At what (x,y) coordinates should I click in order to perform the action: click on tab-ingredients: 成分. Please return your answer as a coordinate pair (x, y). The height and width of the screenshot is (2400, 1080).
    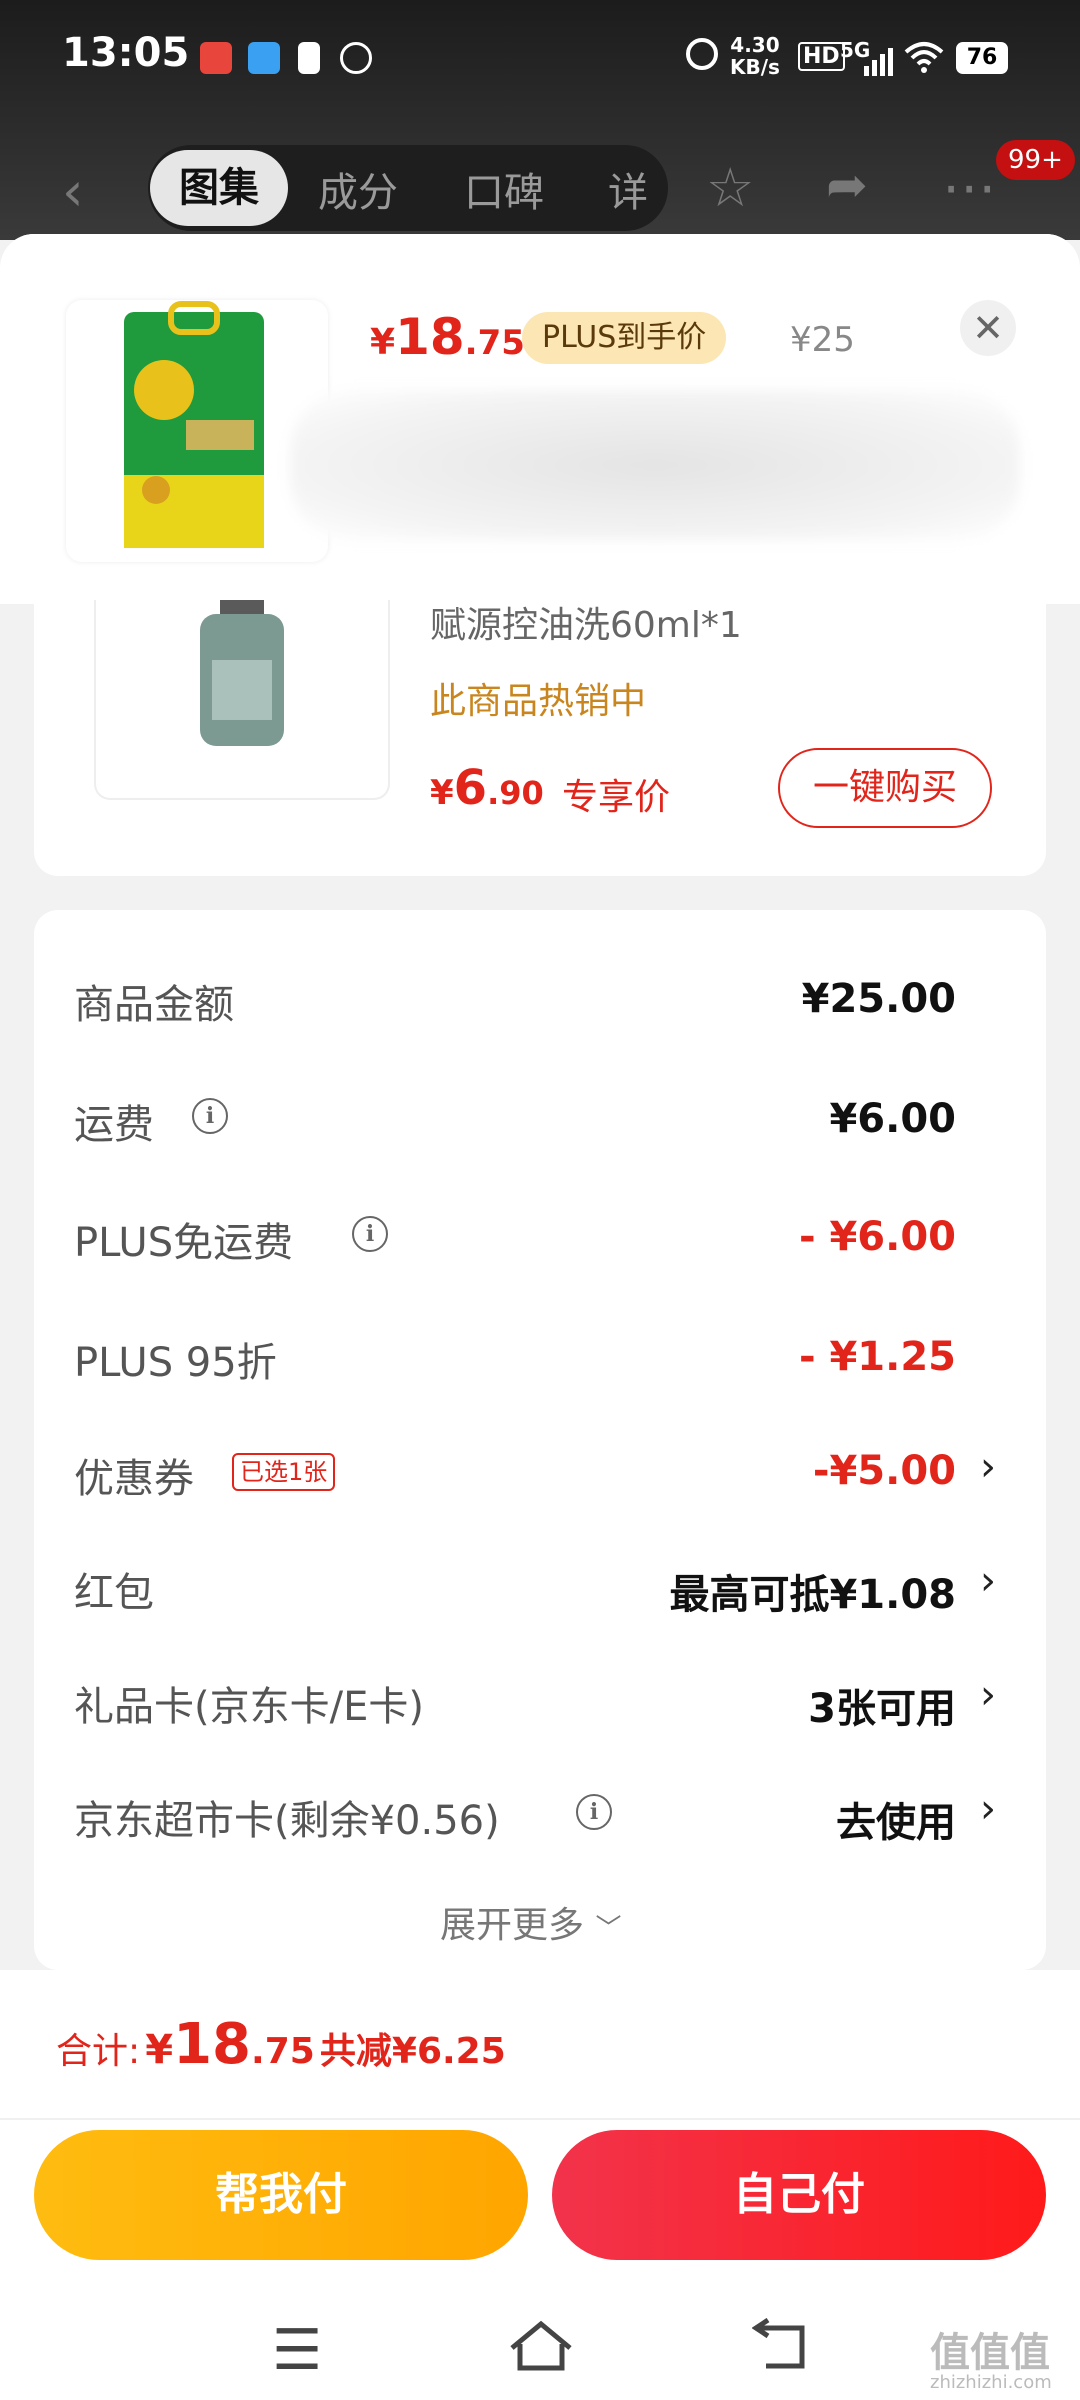
    Looking at the image, I should click on (358, 189).